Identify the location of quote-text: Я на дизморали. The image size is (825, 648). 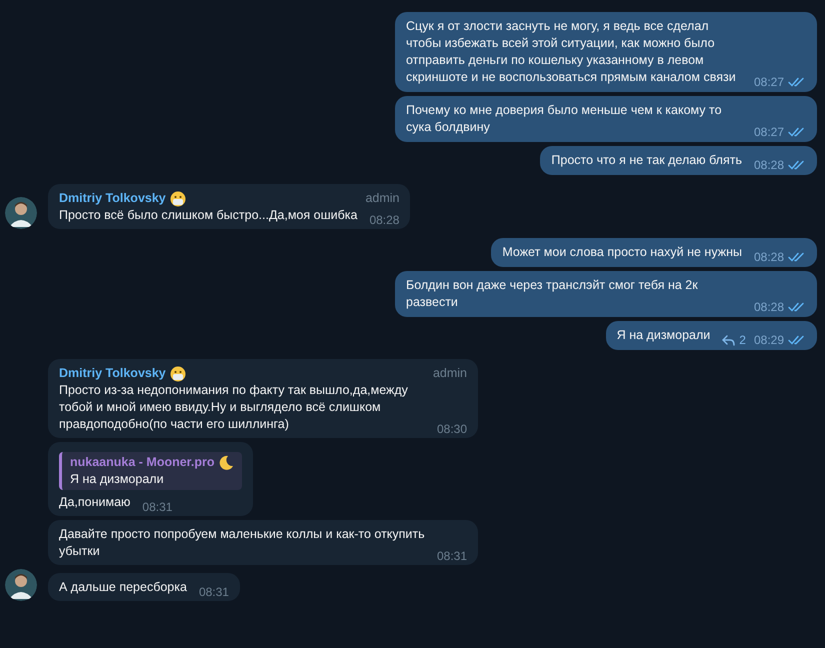
(117, 479).